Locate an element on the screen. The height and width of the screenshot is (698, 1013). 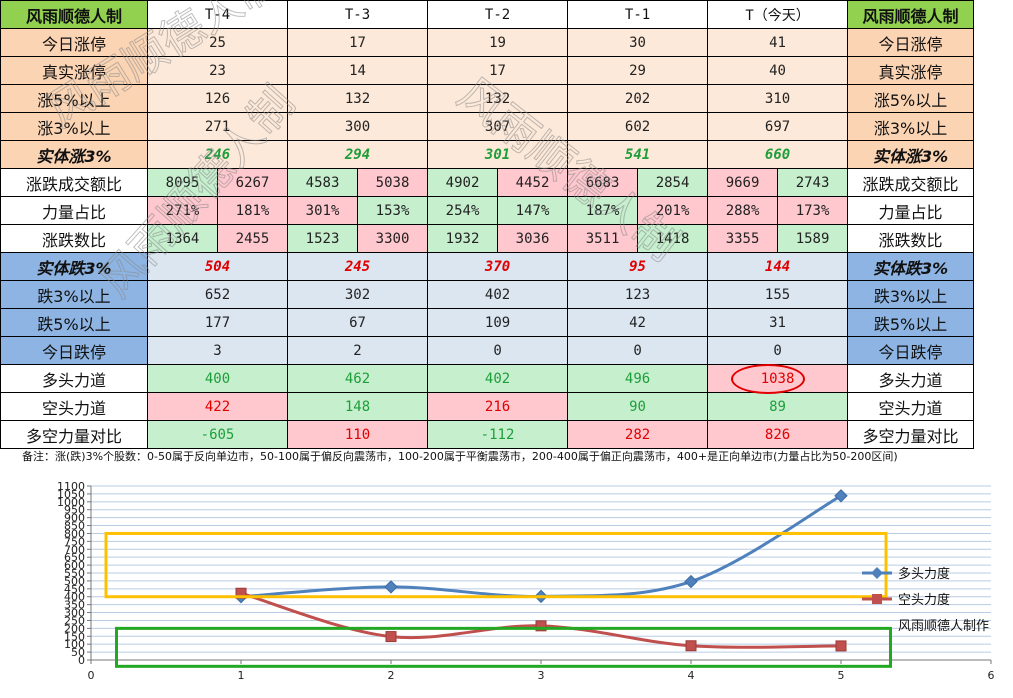
table-cell: 4583 is located at coordinates (323, 182).